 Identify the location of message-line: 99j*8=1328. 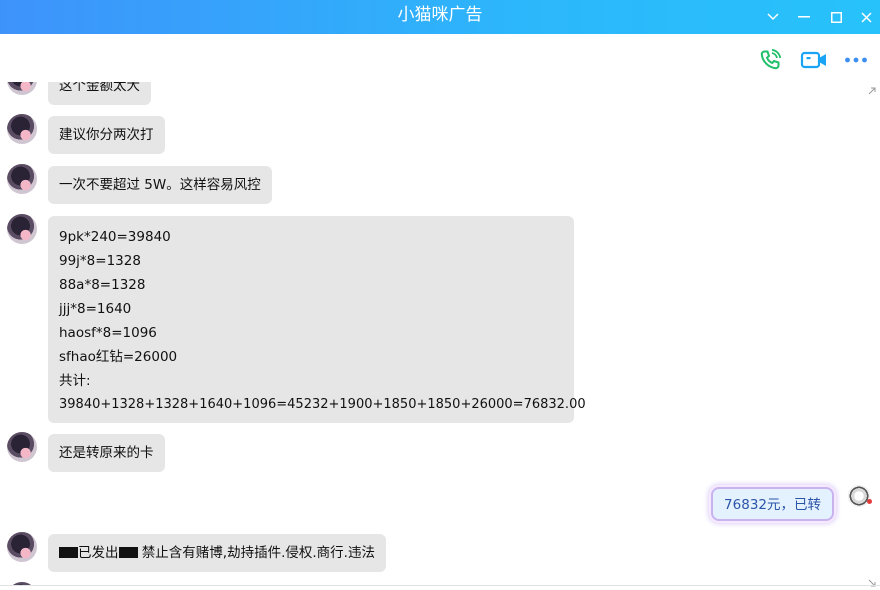
(100, 261).